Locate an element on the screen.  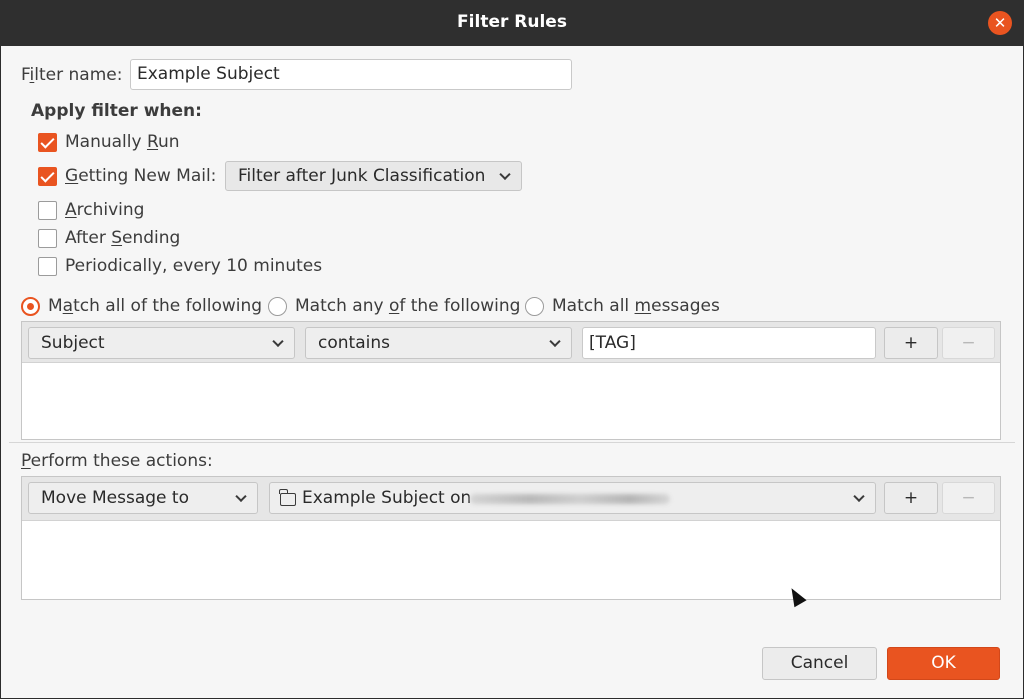
match-any-label: Match any of the following is located at coordinates (407, 306).